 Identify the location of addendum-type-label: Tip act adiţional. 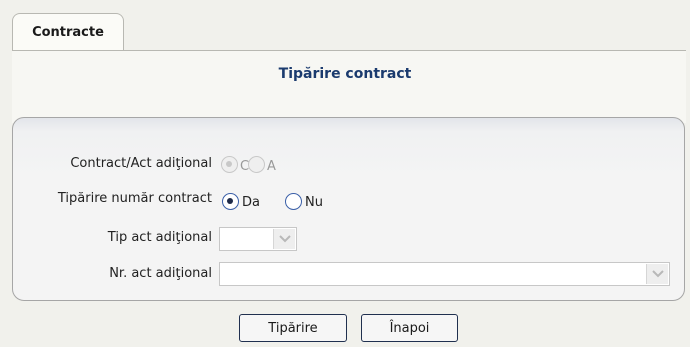
(159, 237).